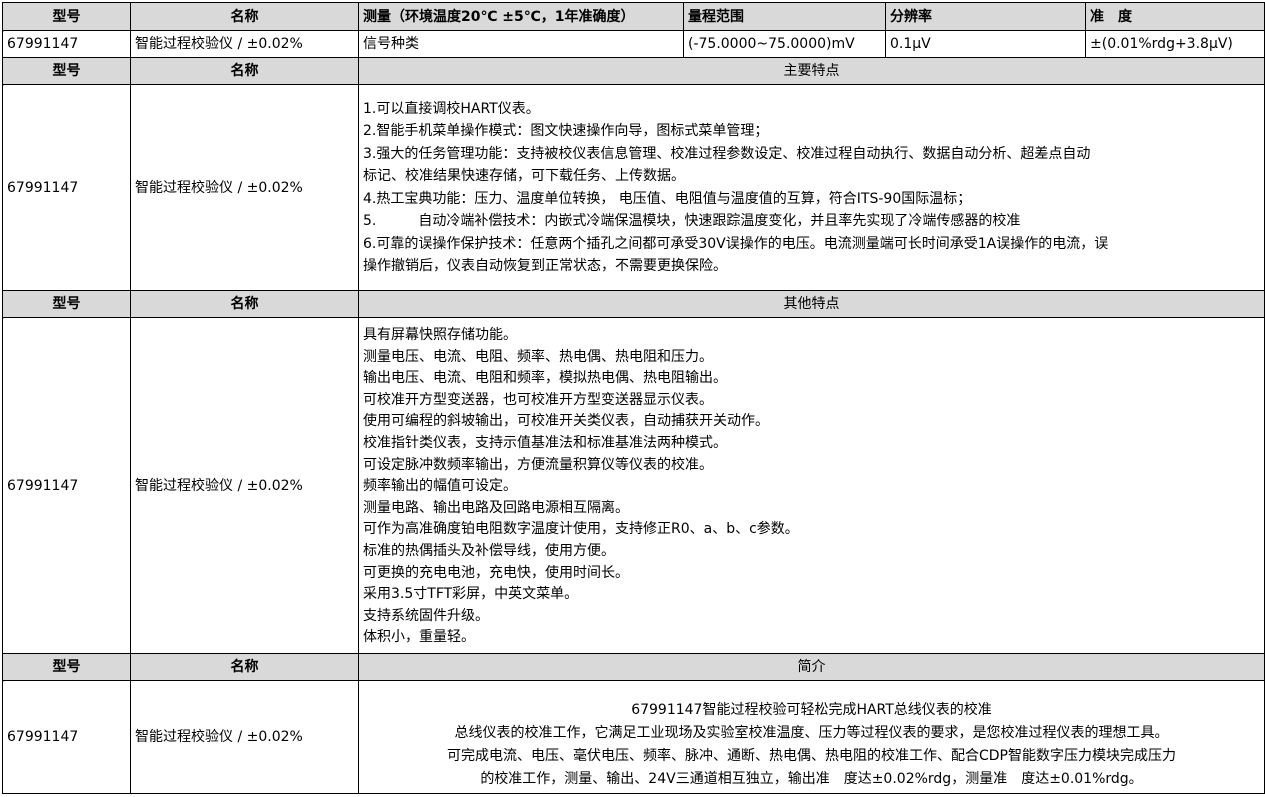  I want to click on intro-line: 67991147智能过程校验可轻松完成HART总线仪表的校准, so click(811, 710).